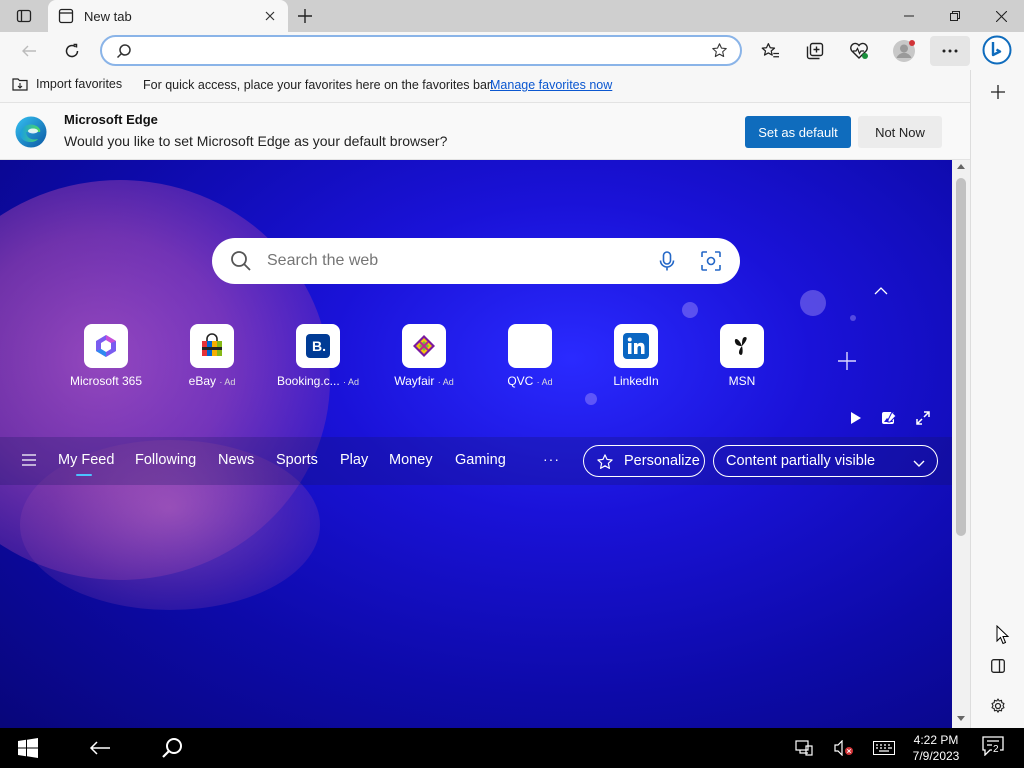  What do you see at coordinates (24, 16) in the screenshot?
I see `tab-actions-button` at bounding box center [24, 16].